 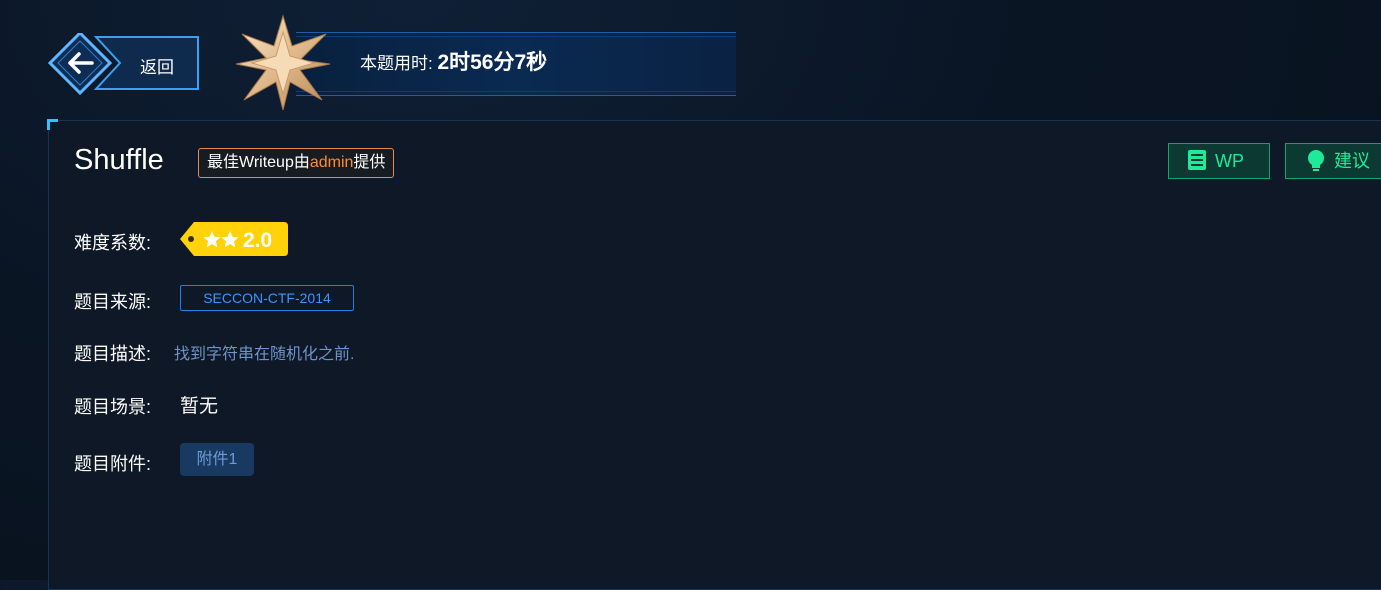 What do you see at coordinates (1197, 160) in the screenshot?
I see `document-icon` at bounding box center [1197, 160].